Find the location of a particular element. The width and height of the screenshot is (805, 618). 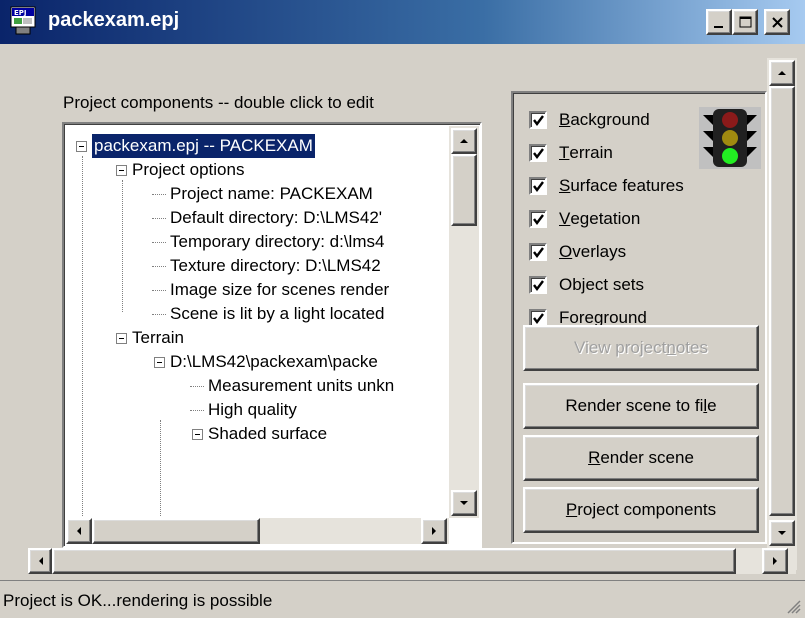

tree-node-label: Image size for scenes render is located at coordinates (280, 289).